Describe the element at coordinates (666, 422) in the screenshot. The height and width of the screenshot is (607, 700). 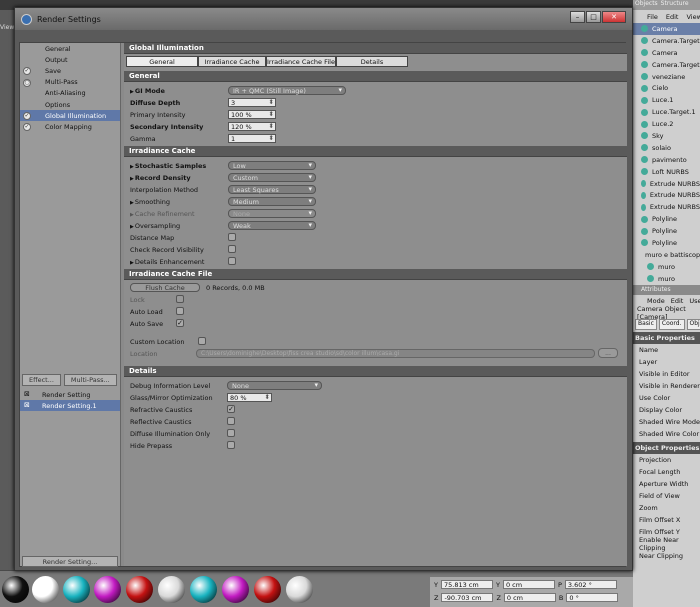
I see `attribute-property: Shaded Wire Mode` at that location.